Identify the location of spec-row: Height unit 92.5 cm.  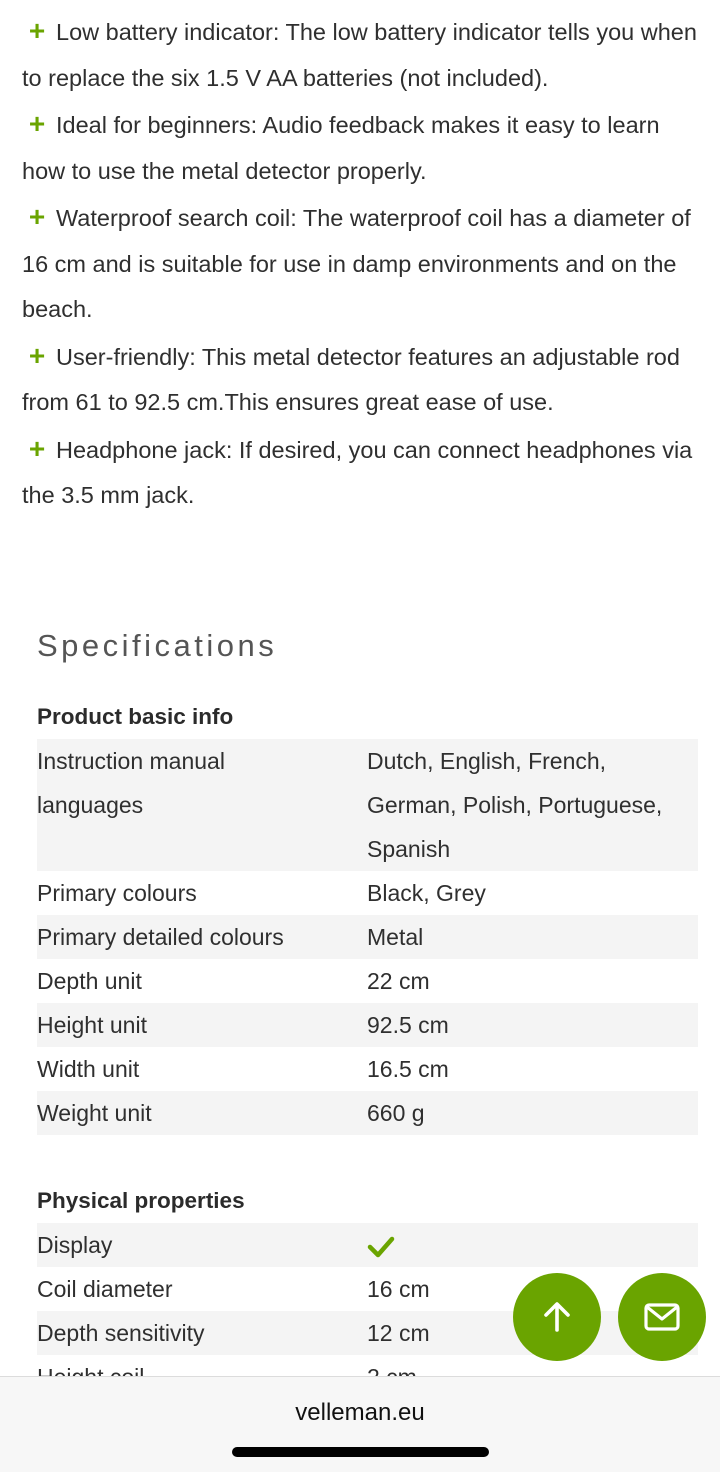
(367, 1025).